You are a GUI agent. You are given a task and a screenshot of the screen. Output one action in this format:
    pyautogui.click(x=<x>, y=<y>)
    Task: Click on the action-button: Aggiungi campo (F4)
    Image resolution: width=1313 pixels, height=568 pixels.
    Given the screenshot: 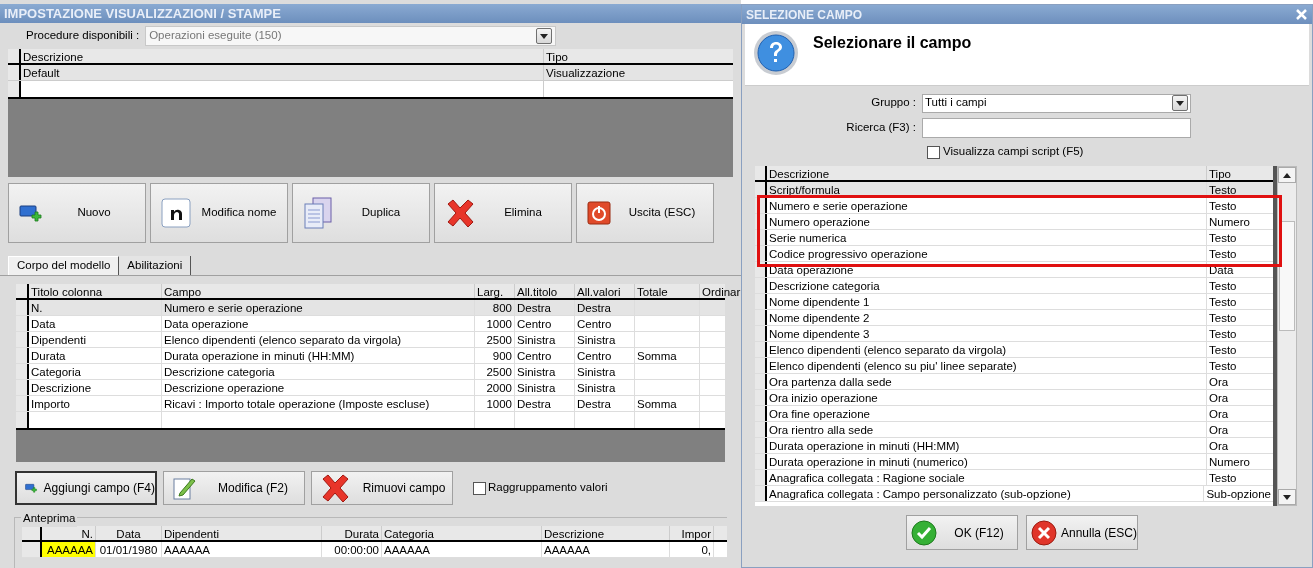 What is the action you would take?
    pyautogui.click(x=86, y=488)
    